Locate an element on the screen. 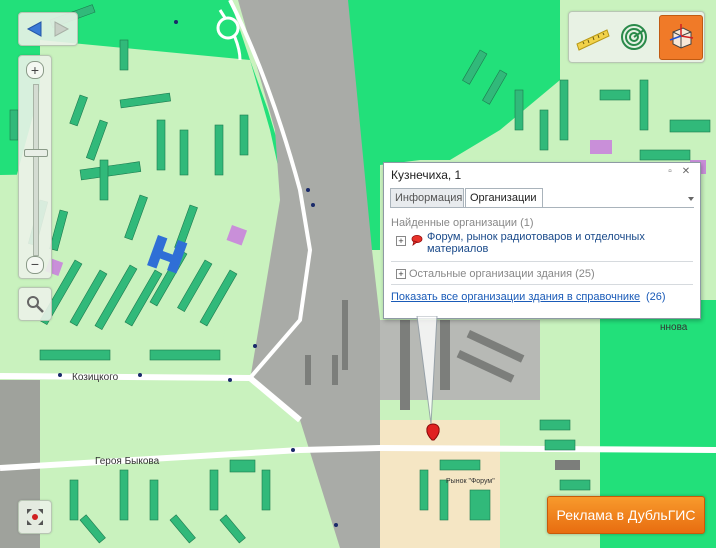 The width and height of the screenshot is (716, 548). magnifier-icon is located at coordinates (35, 304).